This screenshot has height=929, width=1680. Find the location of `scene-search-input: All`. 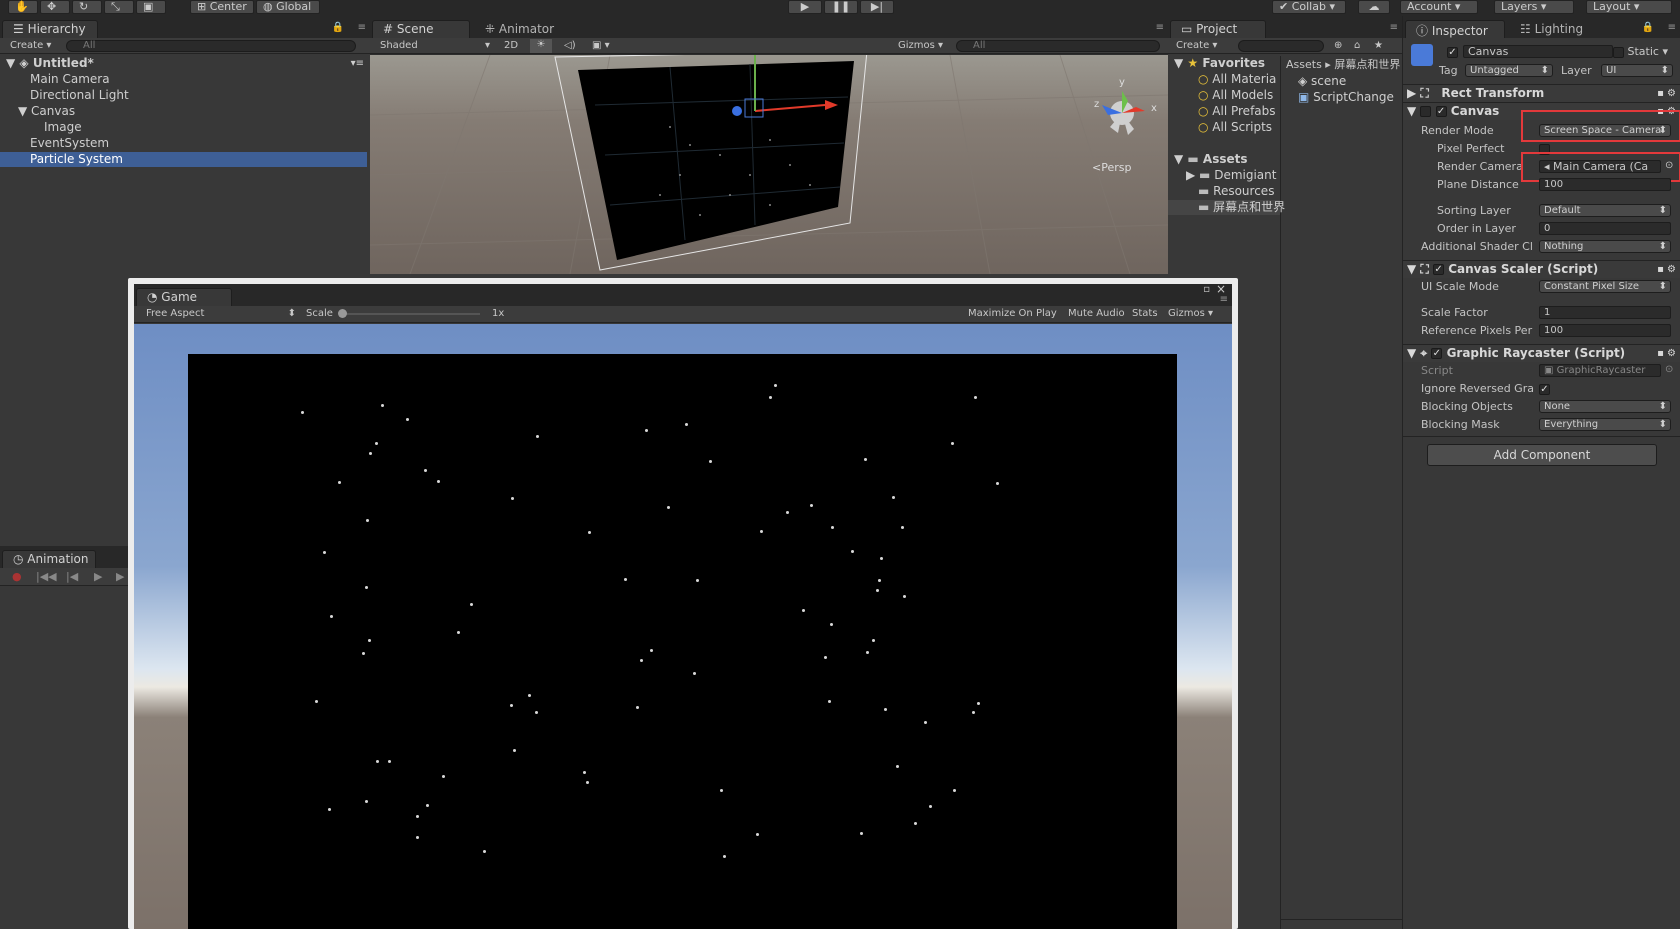

scene-search-input: All is located at coordinates (1058, 46).